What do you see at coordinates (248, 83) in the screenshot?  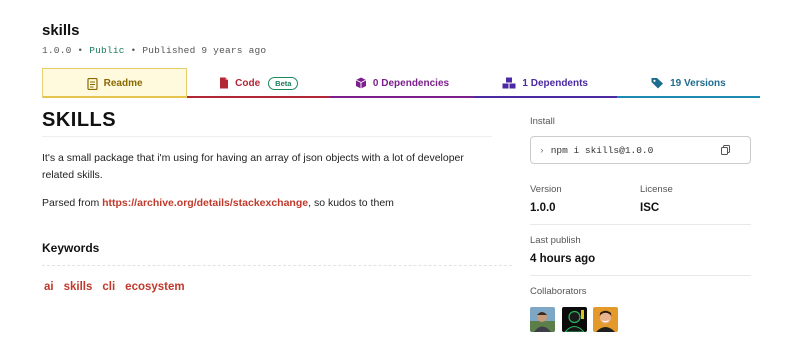 I see `tab-code-label: Code` at bounding box center [248, 83].